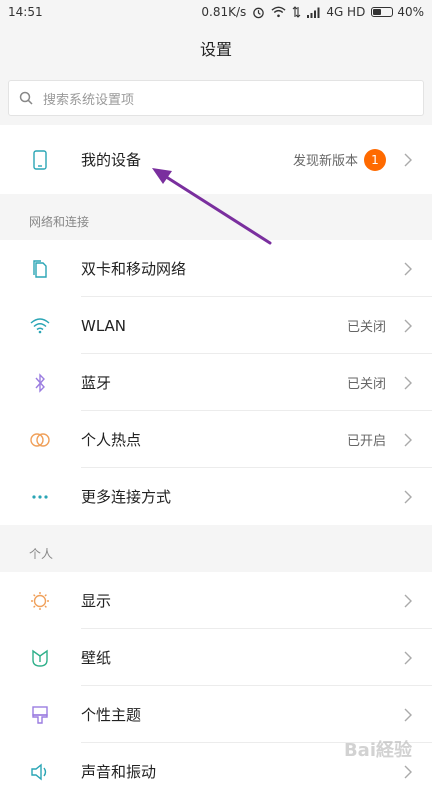 This screenshot has width=432, height=800. What do you see at coordinates (410, 12) in the screenshot?
I see `battery-percent: 40%` at bounding box center [410, 12].